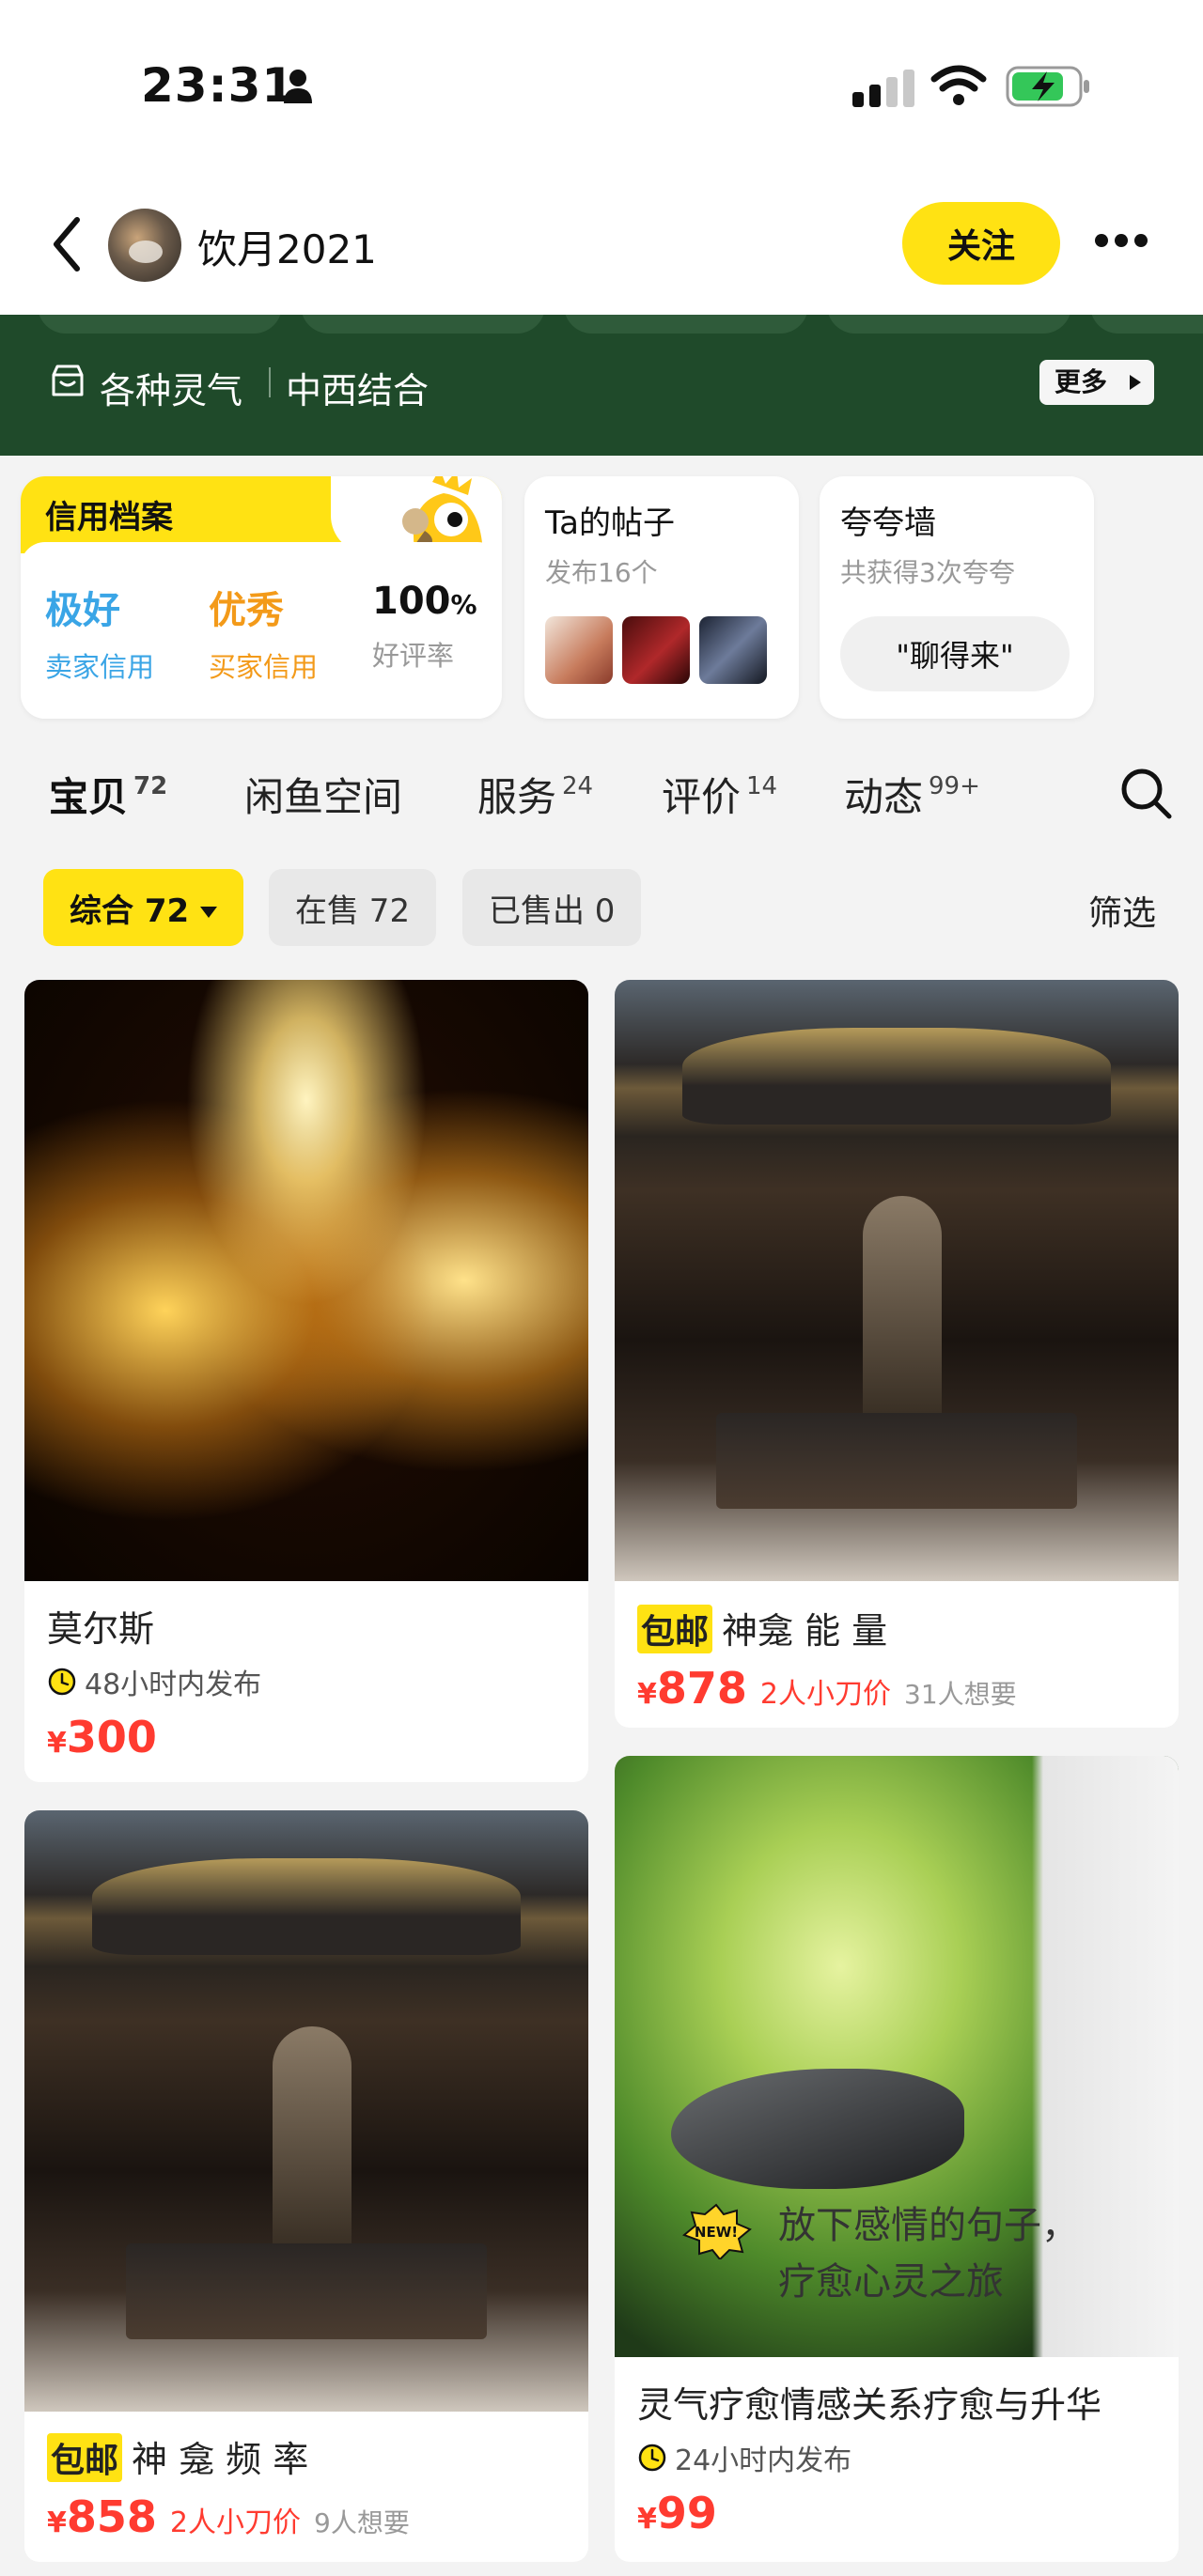 This screenshot has width=1203, height=2576. What do you see at coordinates (601, 572) in the screenshot?
I see `posts-count: 发布16个` at bounding box center [601, 572].